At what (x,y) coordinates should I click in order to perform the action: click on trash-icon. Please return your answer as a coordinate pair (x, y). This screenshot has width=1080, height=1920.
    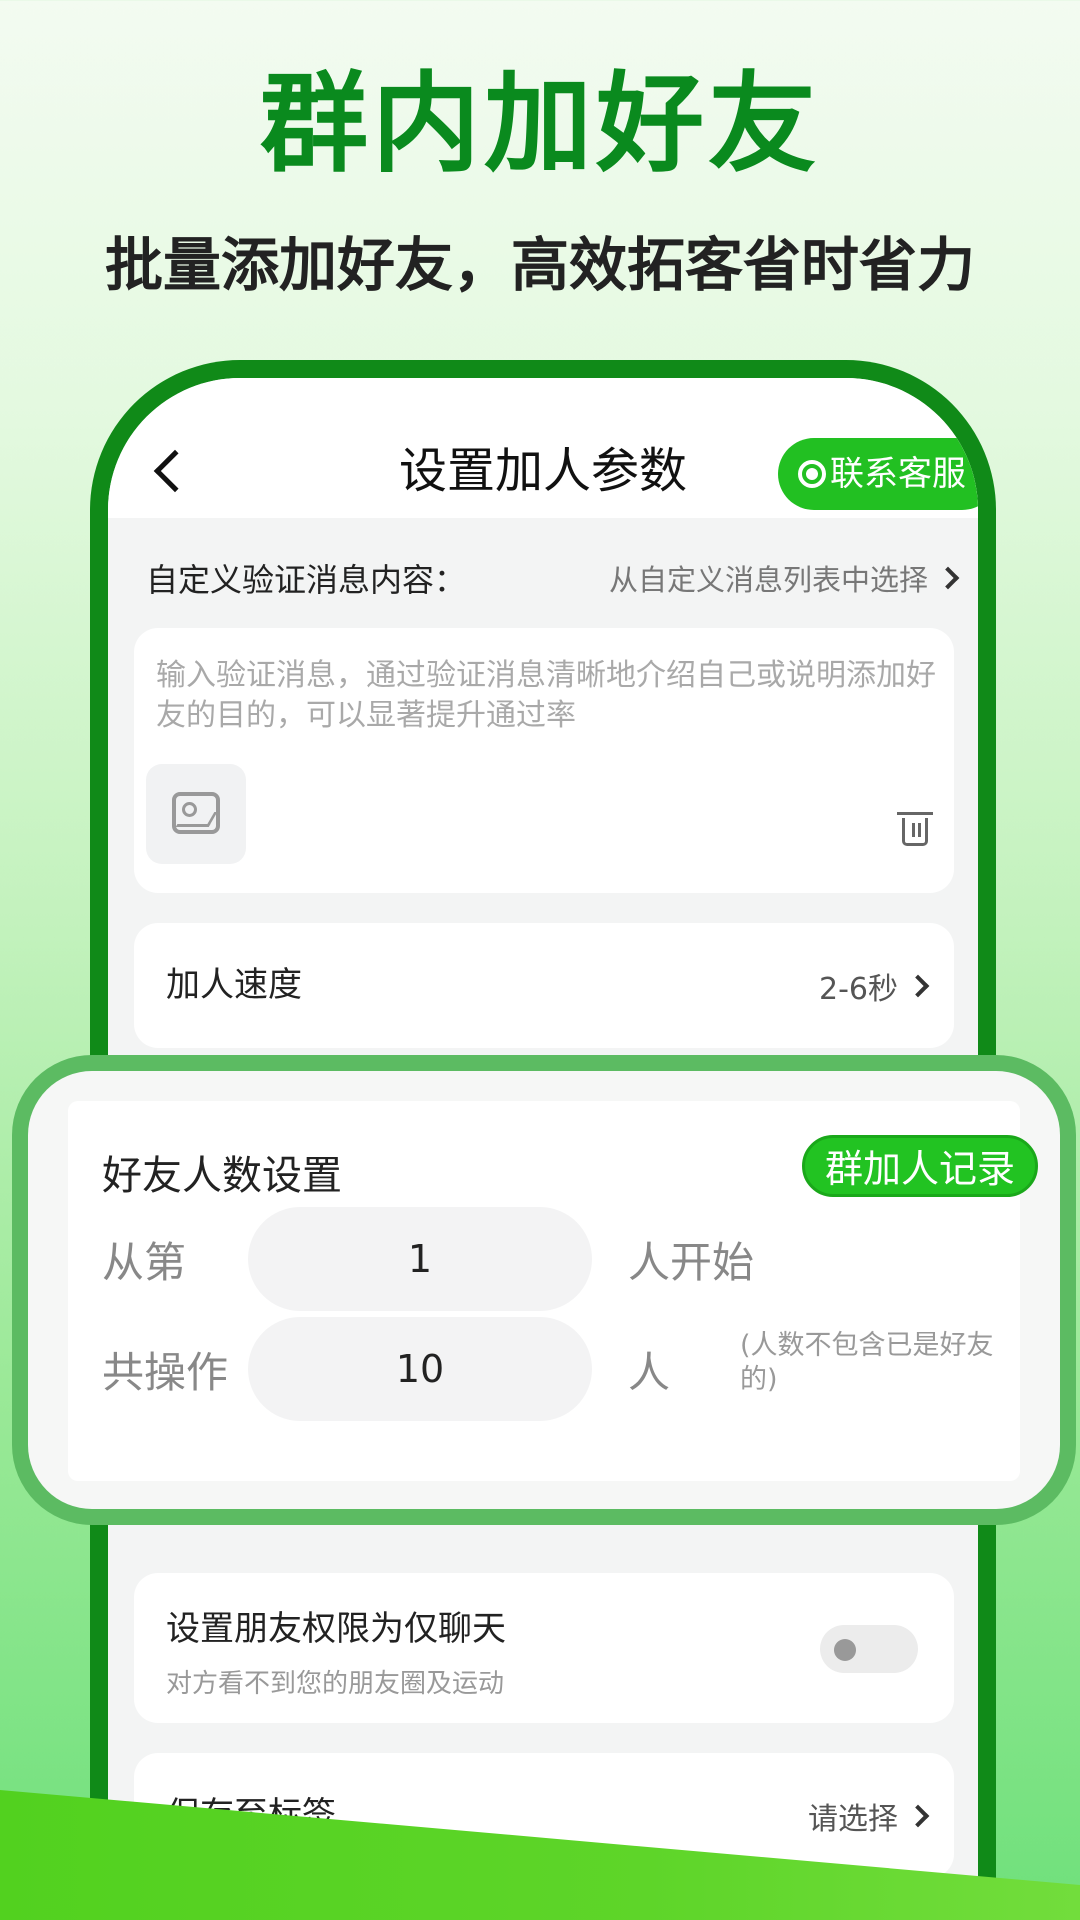
    Looking at the image, I should click on (915, 829).